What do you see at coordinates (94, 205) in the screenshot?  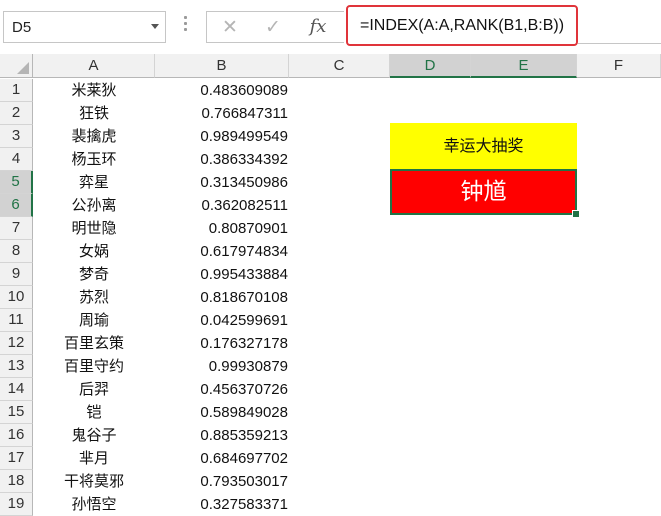 I see `cell-name: 公孙离` at bounding box center [94, 205].